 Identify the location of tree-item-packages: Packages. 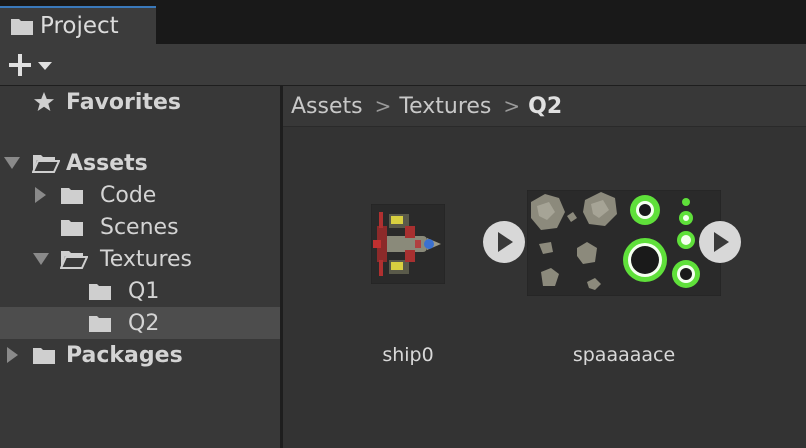
(140, 355).